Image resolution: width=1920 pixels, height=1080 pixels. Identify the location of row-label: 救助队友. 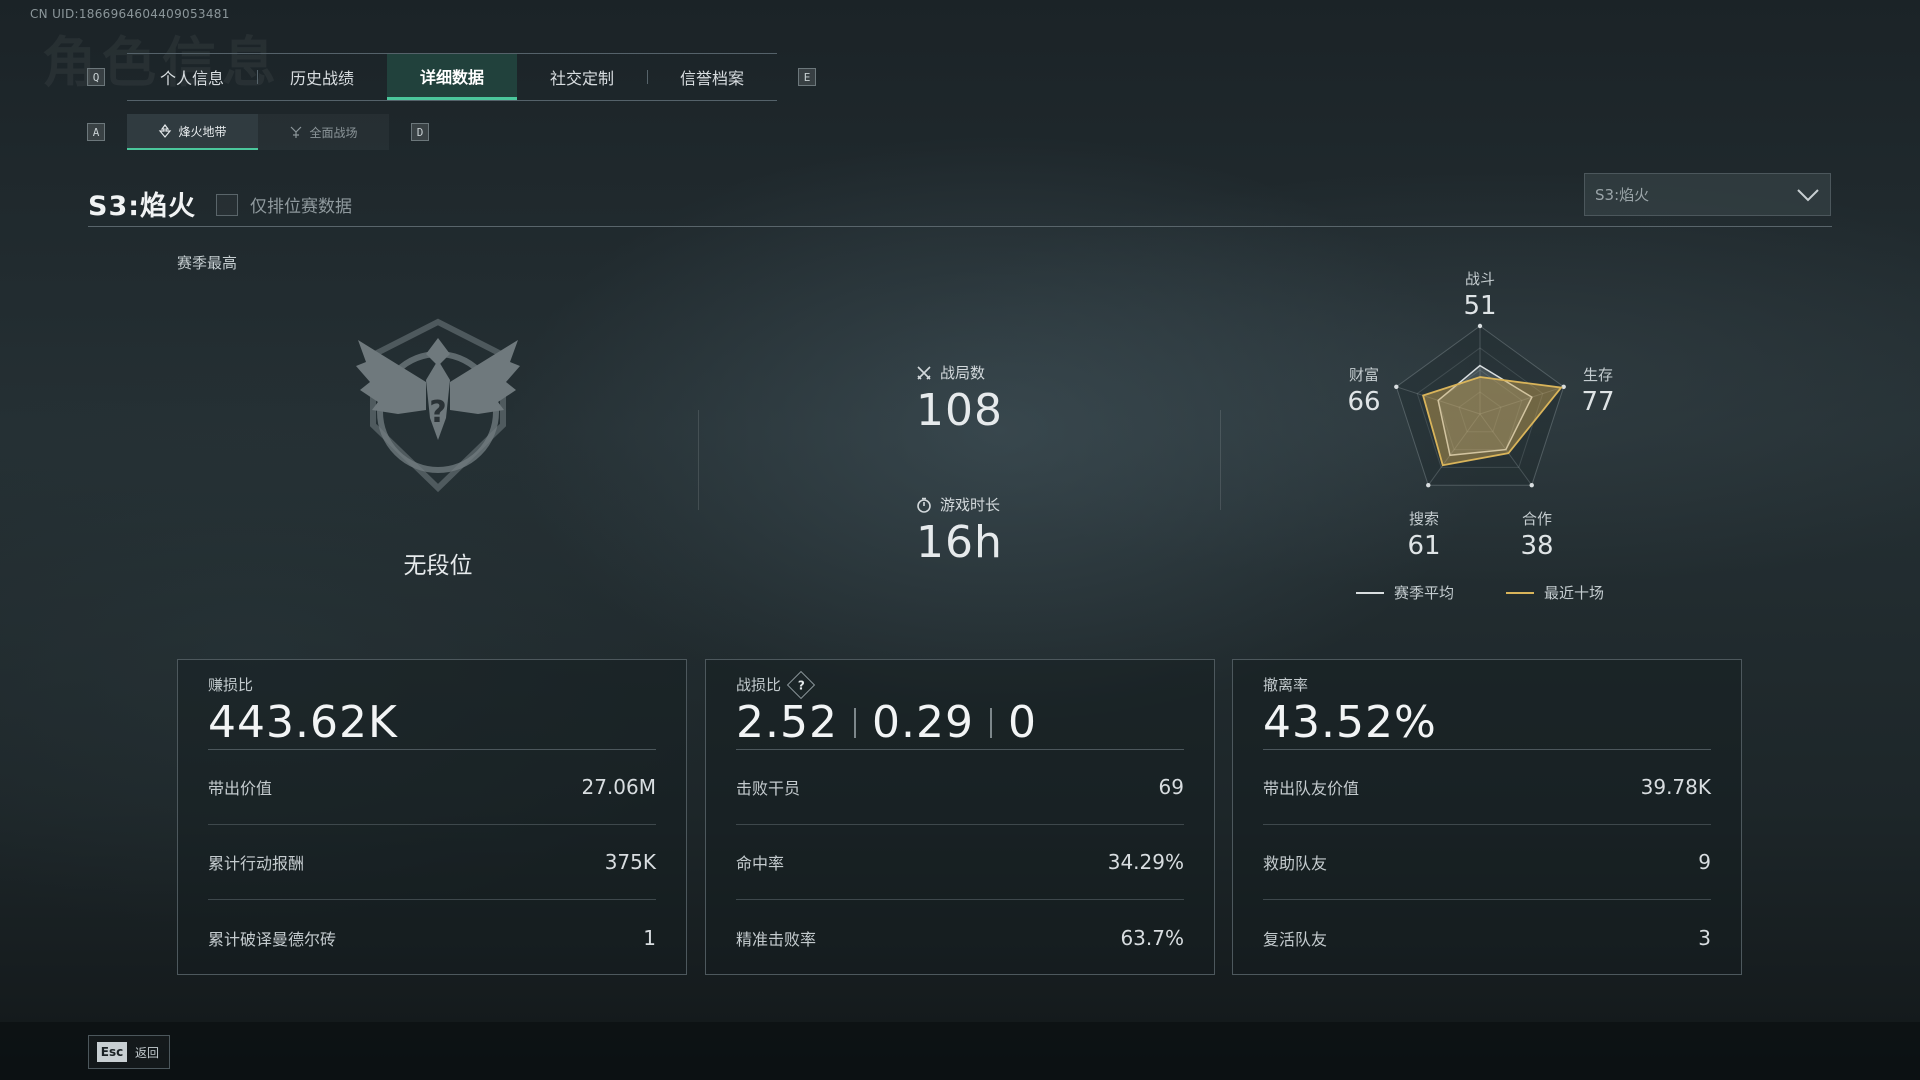
(1295, 863).